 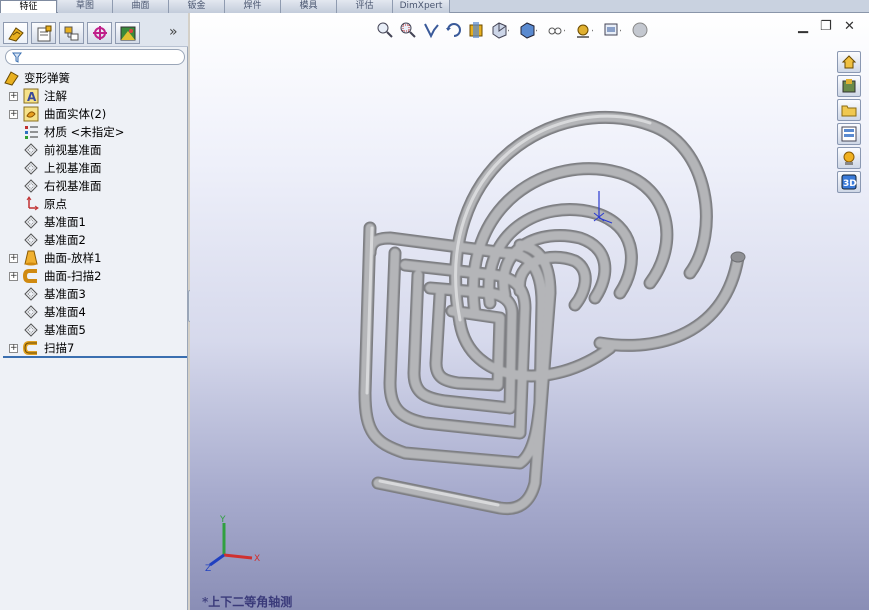 I want to click on sweep-icon, so click(x=30, y=348).